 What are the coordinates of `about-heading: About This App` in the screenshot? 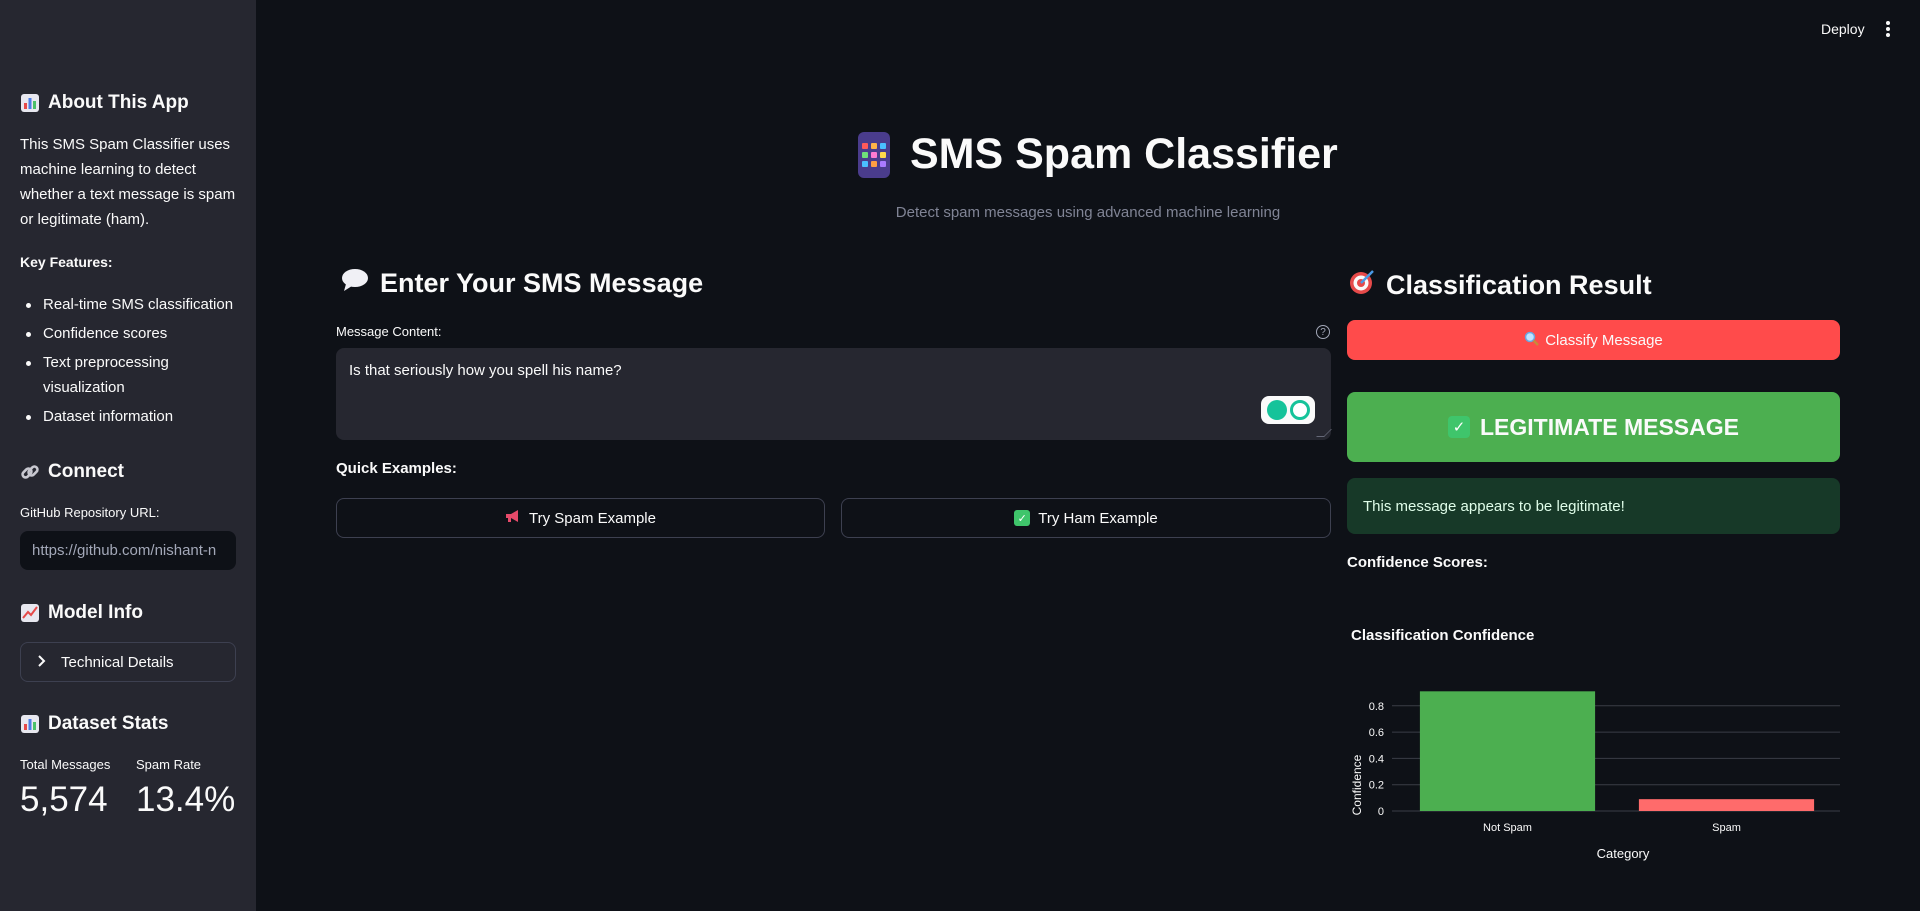 It's located at (104, 103).